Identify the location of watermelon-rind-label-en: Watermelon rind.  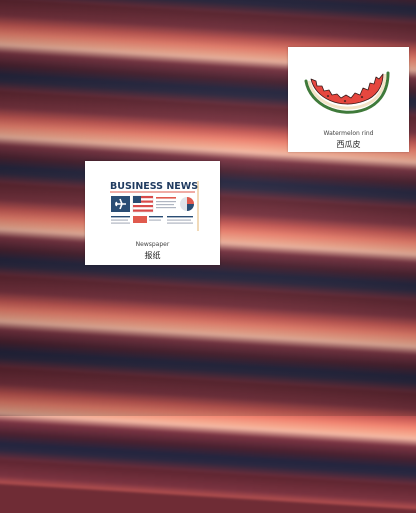
(348, 133).